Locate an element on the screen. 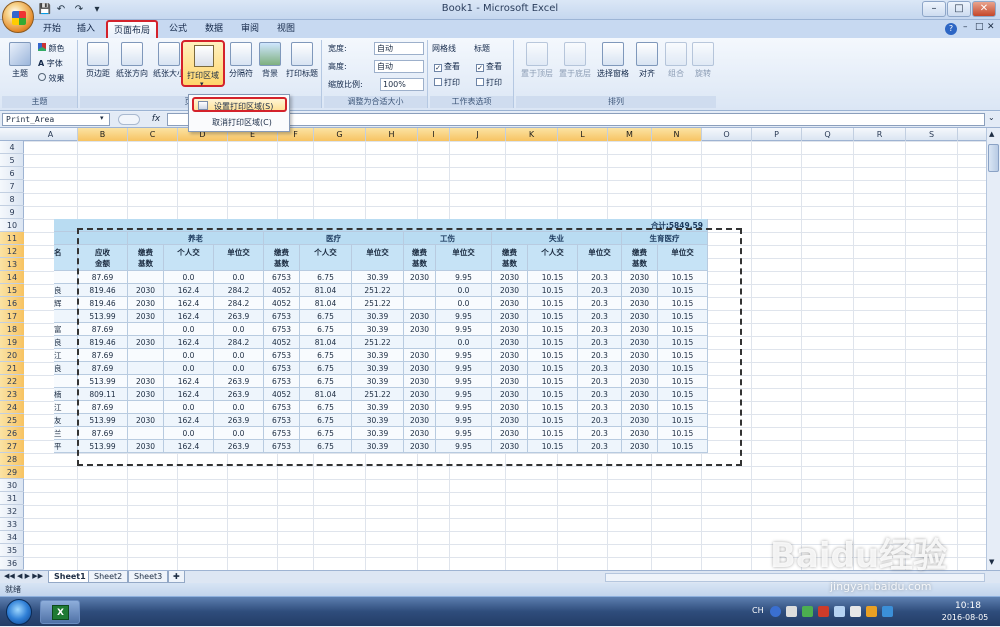 The width and height of the screenshot is (1000, 627). column-header: J is located at coordinates (478, 134).